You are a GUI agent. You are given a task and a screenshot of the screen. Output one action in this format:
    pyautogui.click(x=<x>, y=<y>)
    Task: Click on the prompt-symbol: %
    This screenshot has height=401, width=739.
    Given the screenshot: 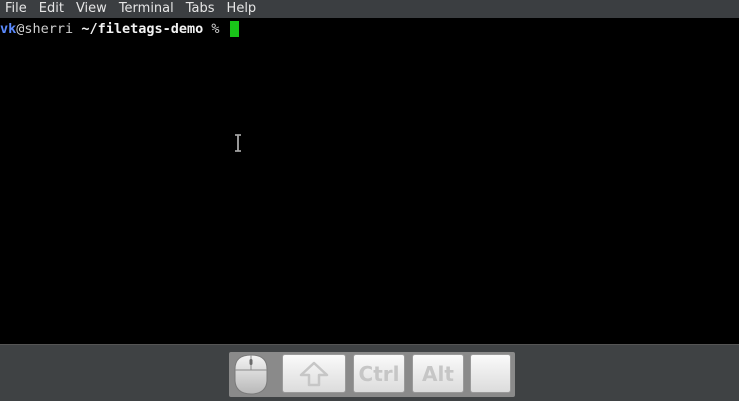 What is the action you would take?
    pyautogui.click(x=215, y=29)
    